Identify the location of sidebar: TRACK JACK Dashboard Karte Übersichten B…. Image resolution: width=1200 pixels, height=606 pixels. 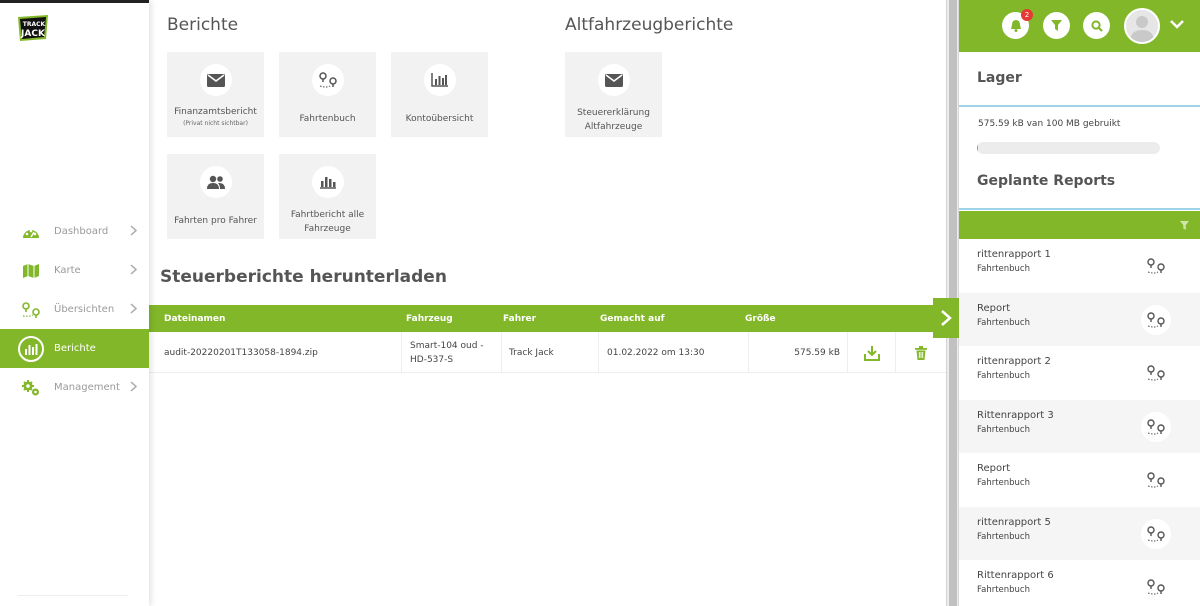
(74, 303).